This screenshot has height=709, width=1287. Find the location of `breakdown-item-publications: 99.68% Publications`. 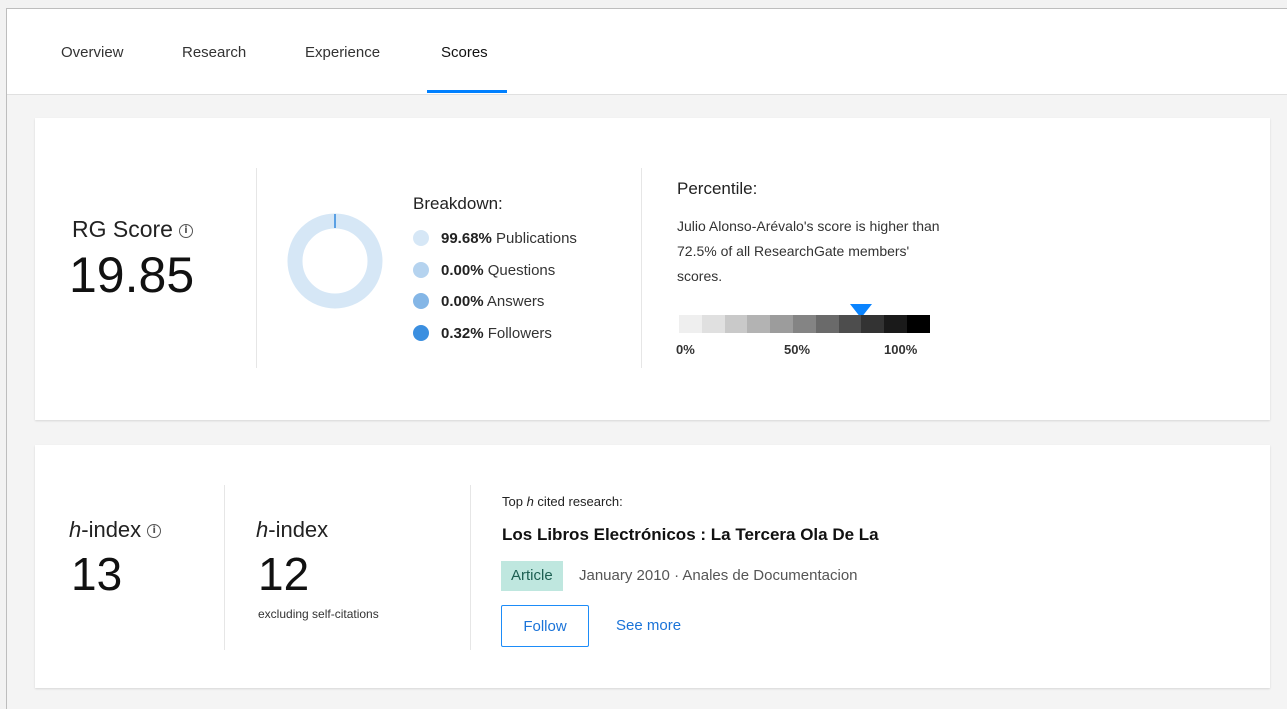

breakdown-item-publications: 99.68% Publications is located at coordinates (495, 238).